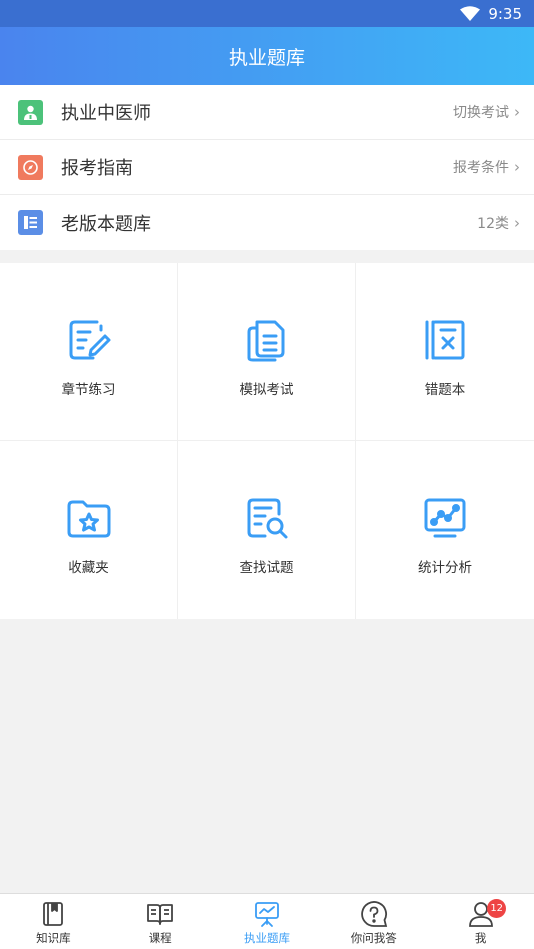 The height and width of the screenshot is (949, 534). Describe the element at coordinates (97, 168) in the screenshot. I see `menu-item-label: 报考指南` at that location.